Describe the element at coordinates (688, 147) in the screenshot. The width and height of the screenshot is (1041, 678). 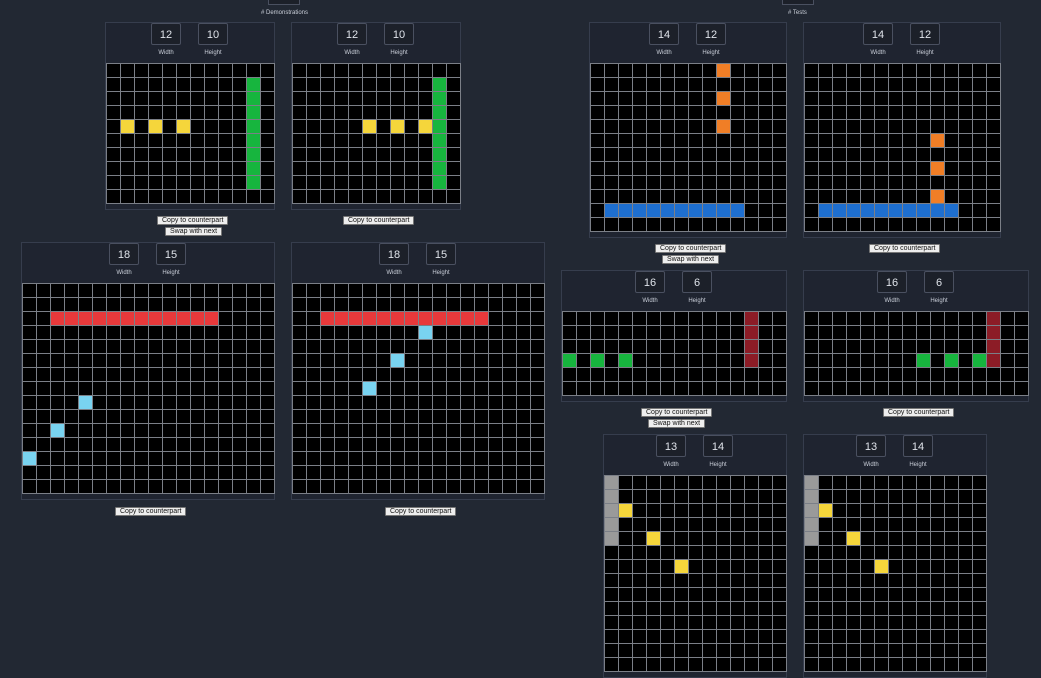
I see `test1-input-grid` at that location.